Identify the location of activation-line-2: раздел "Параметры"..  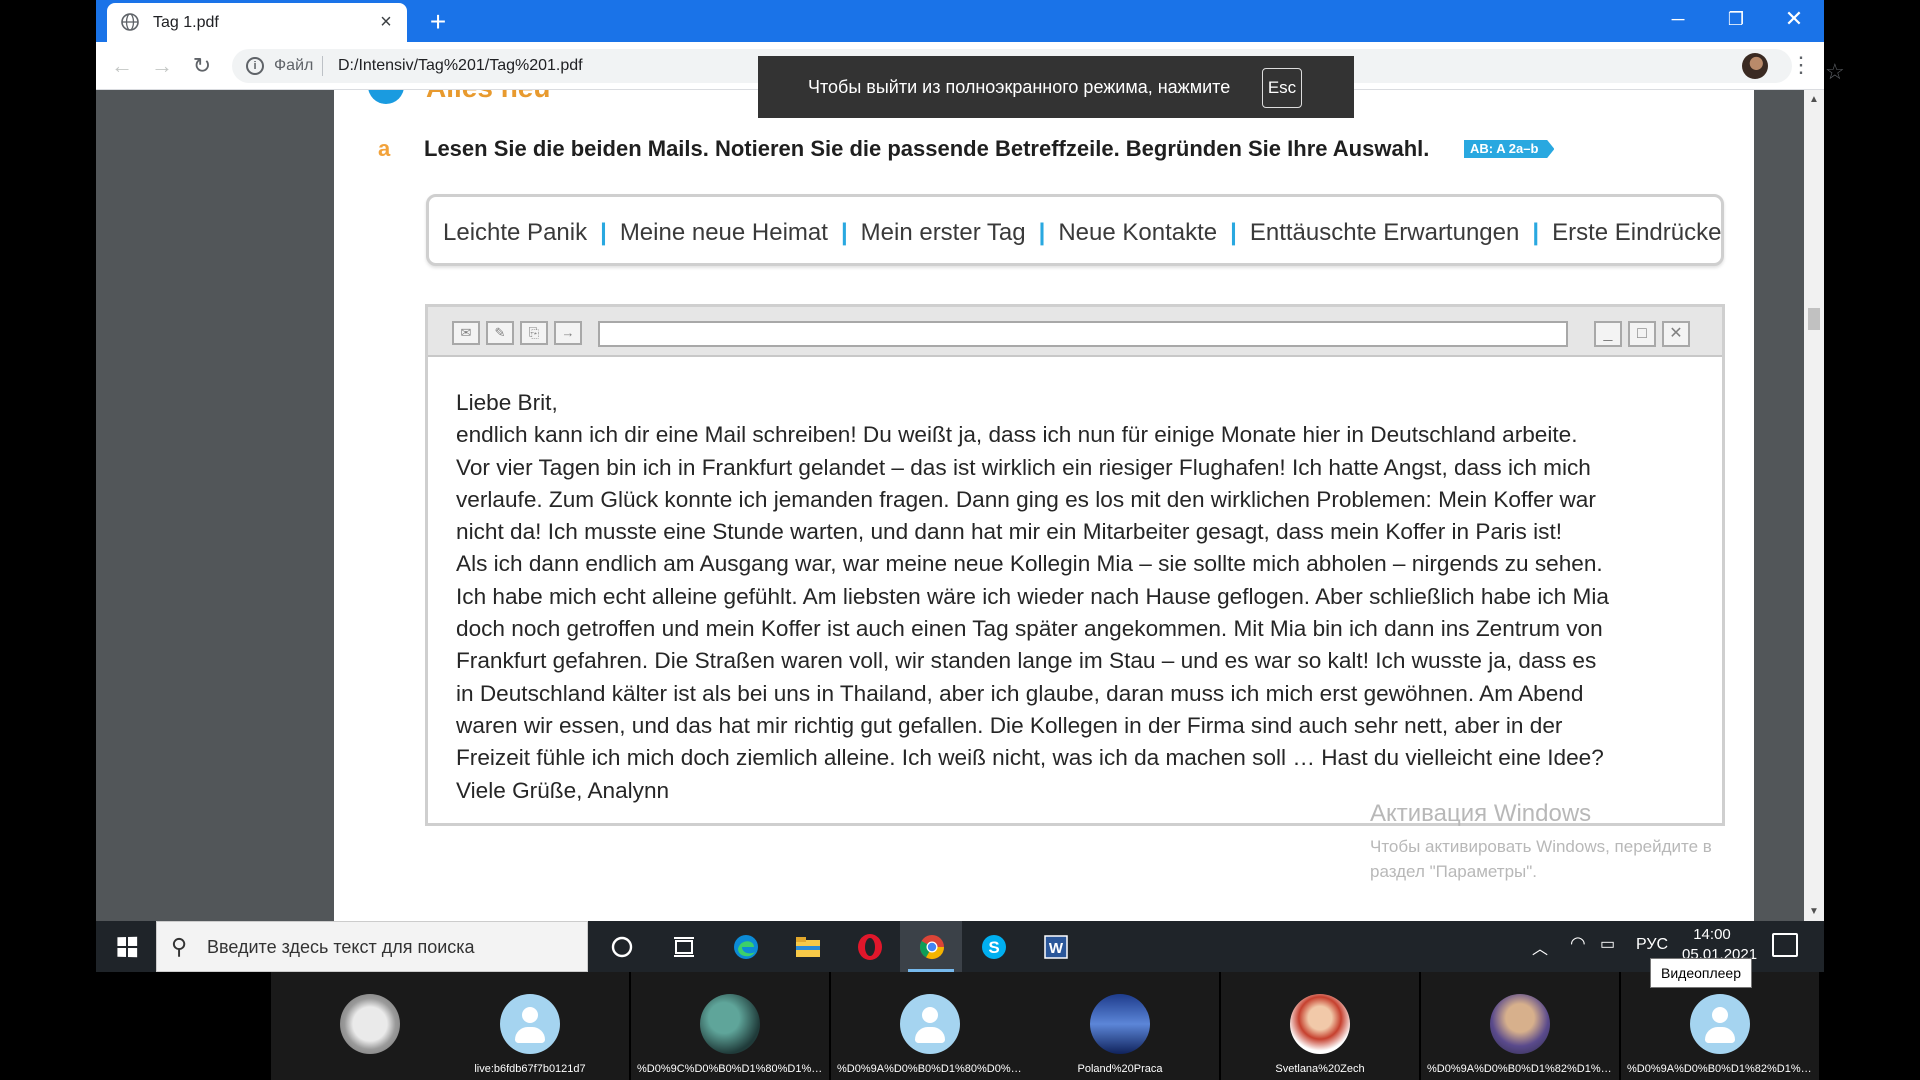
(1454, 871).